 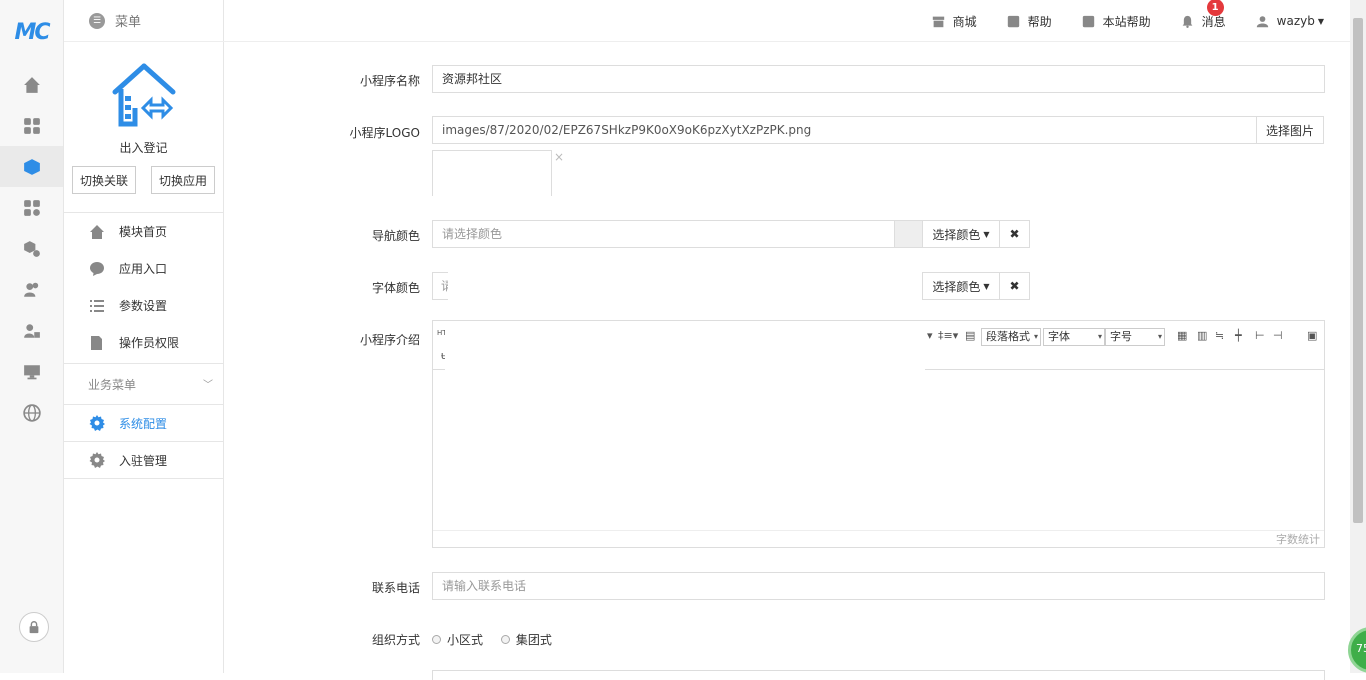 What do you see at coordinates (395, 588) in the screenshot?
I see `phone-label: 联系电话` at bounding box center [395, 588].